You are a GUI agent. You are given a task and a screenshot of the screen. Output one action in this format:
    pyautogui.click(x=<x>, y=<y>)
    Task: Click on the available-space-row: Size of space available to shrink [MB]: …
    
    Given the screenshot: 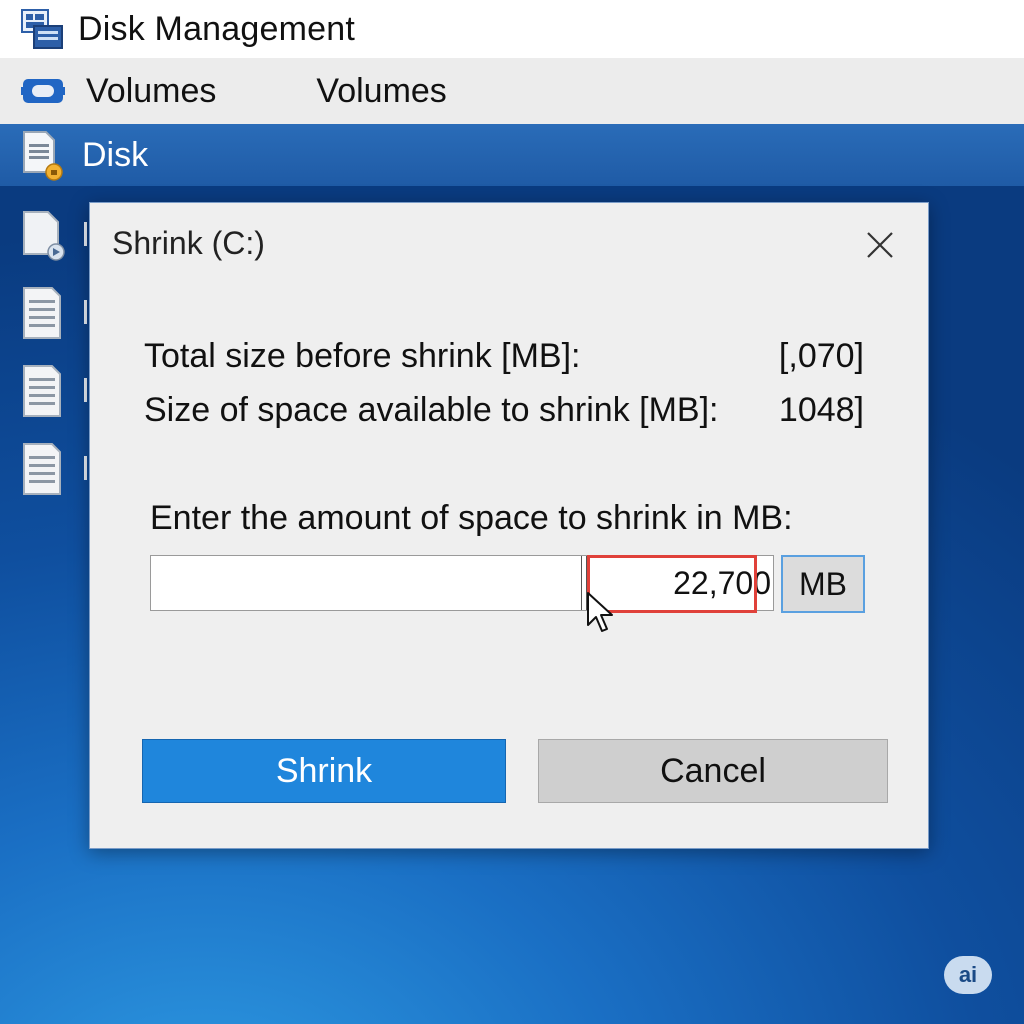 What is the action you would take?
    pyautogui.click(x=504, y=410)
    